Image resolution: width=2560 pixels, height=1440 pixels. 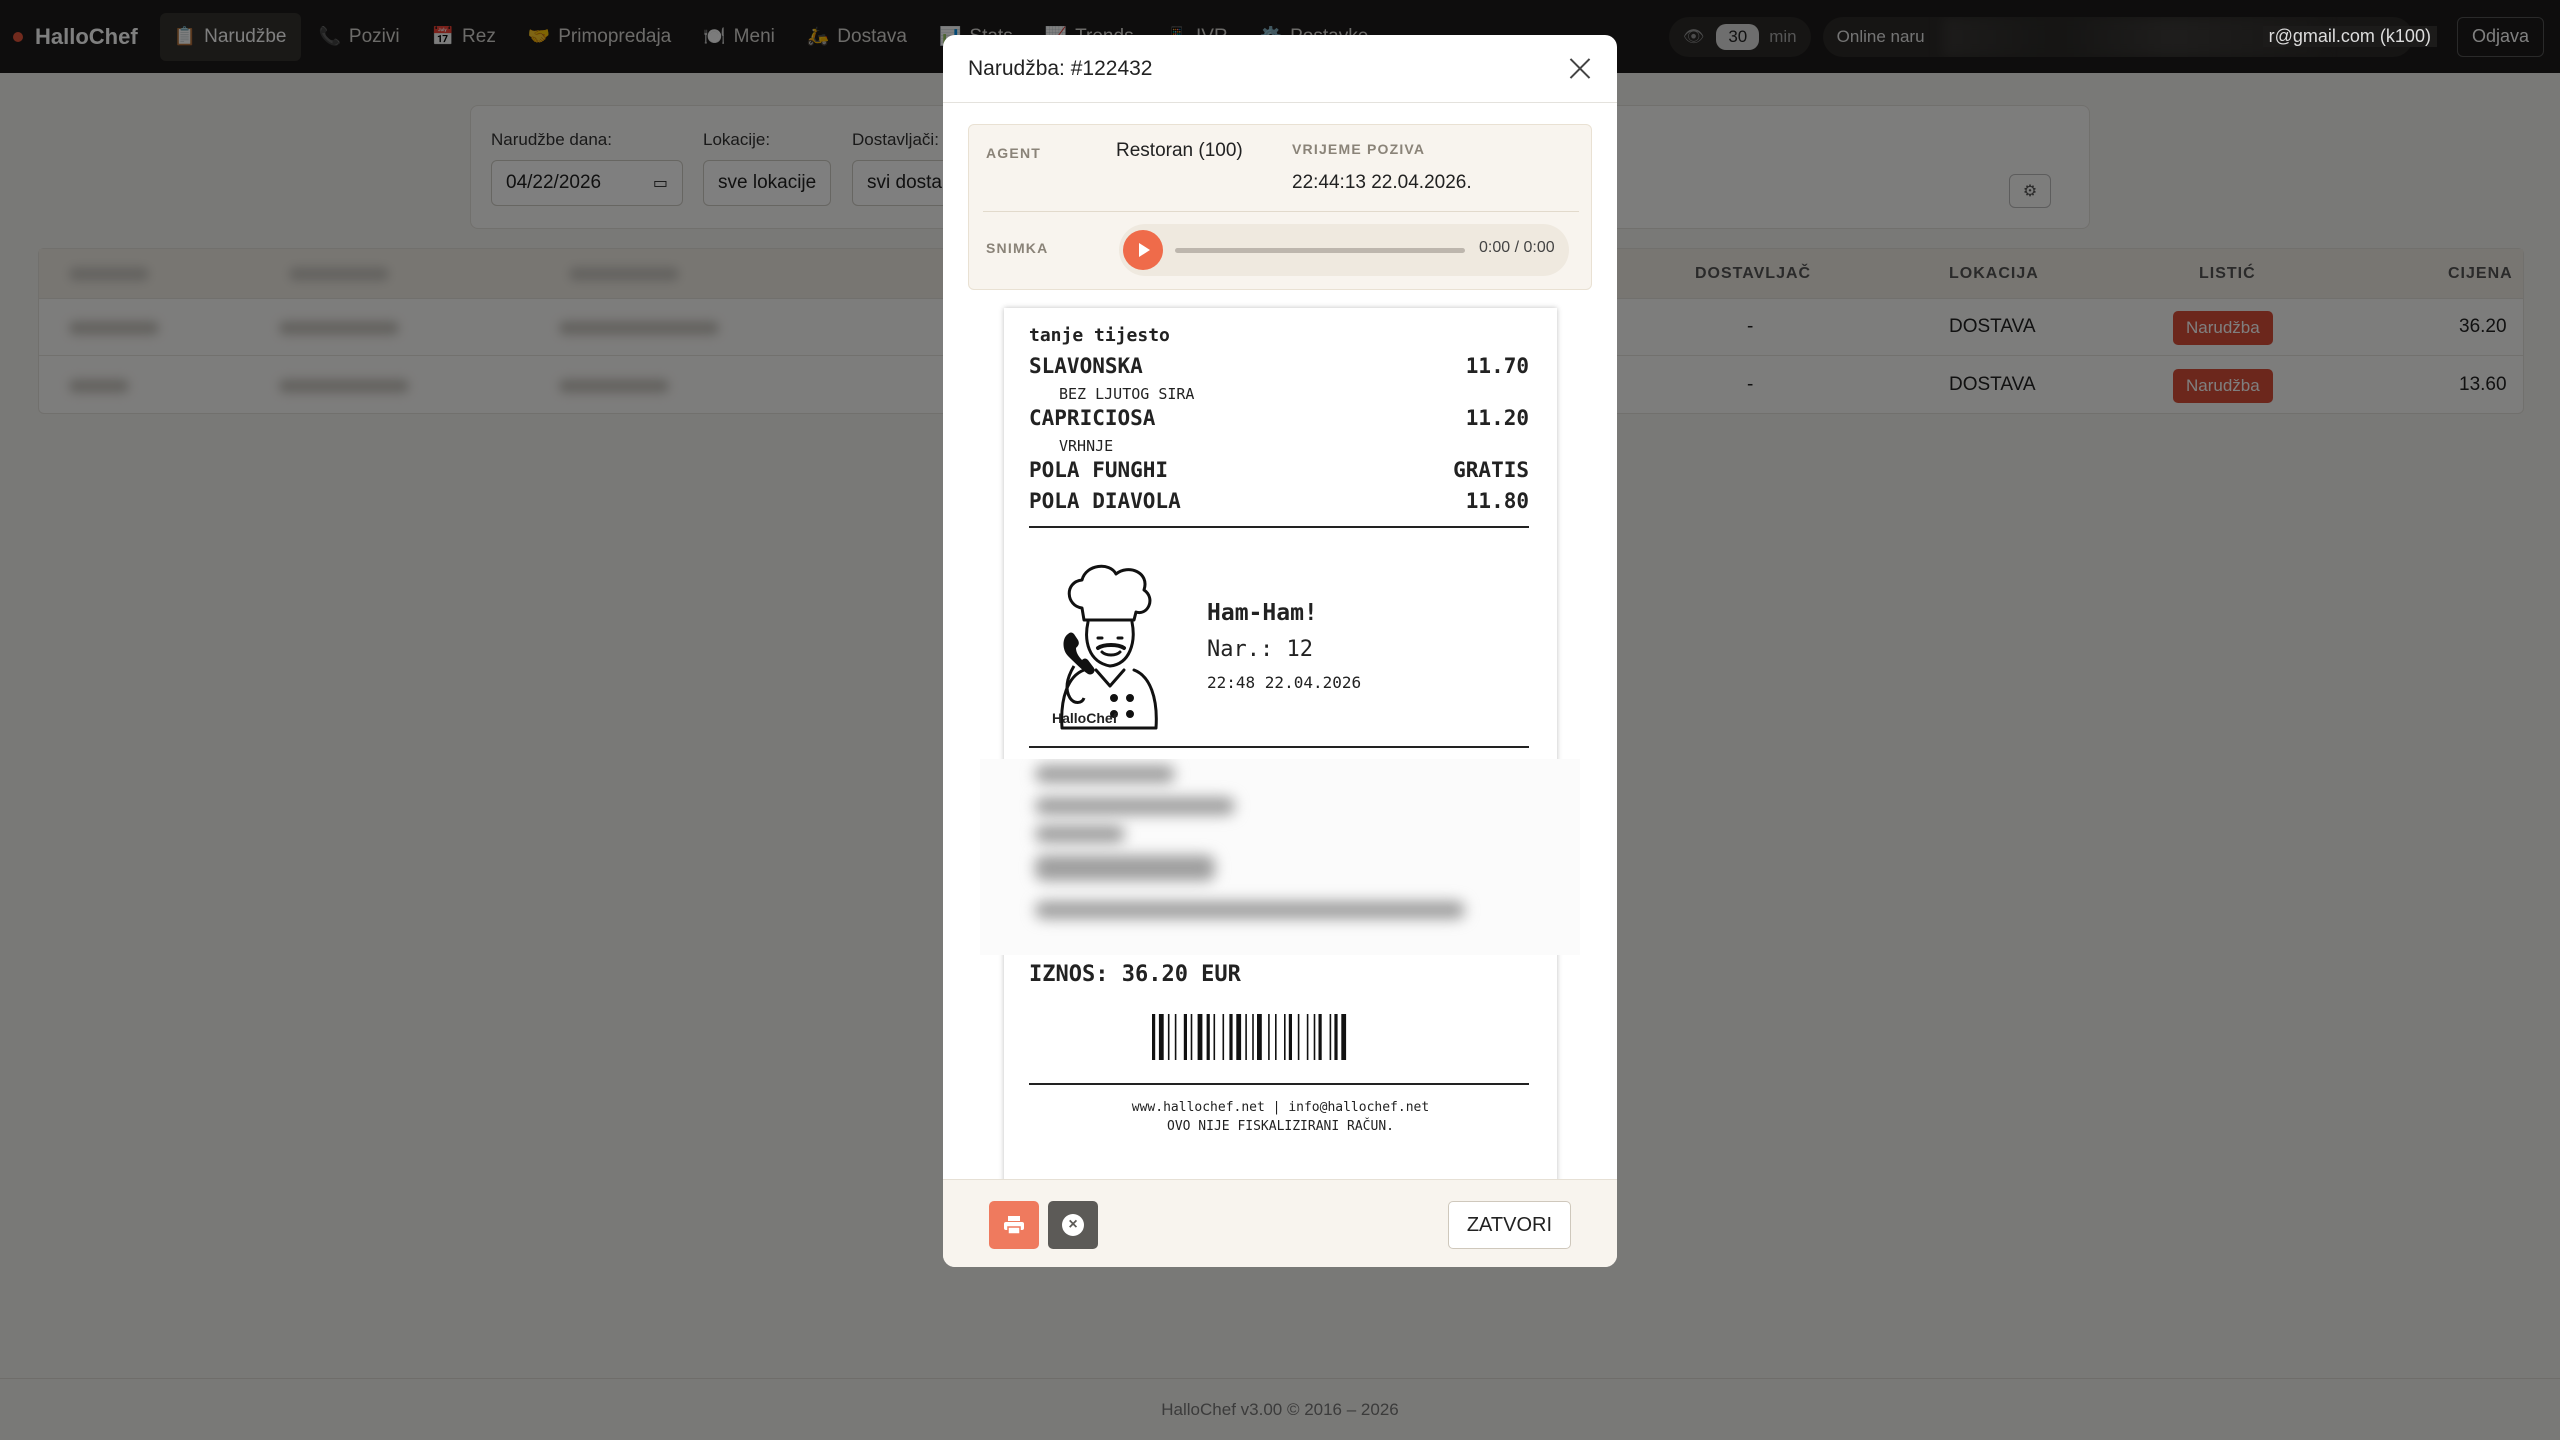 What do you see at coordinates (1491, 470) in the screenshot?
I see `item-price: GRATIS` at bounding box center [1491, 470].